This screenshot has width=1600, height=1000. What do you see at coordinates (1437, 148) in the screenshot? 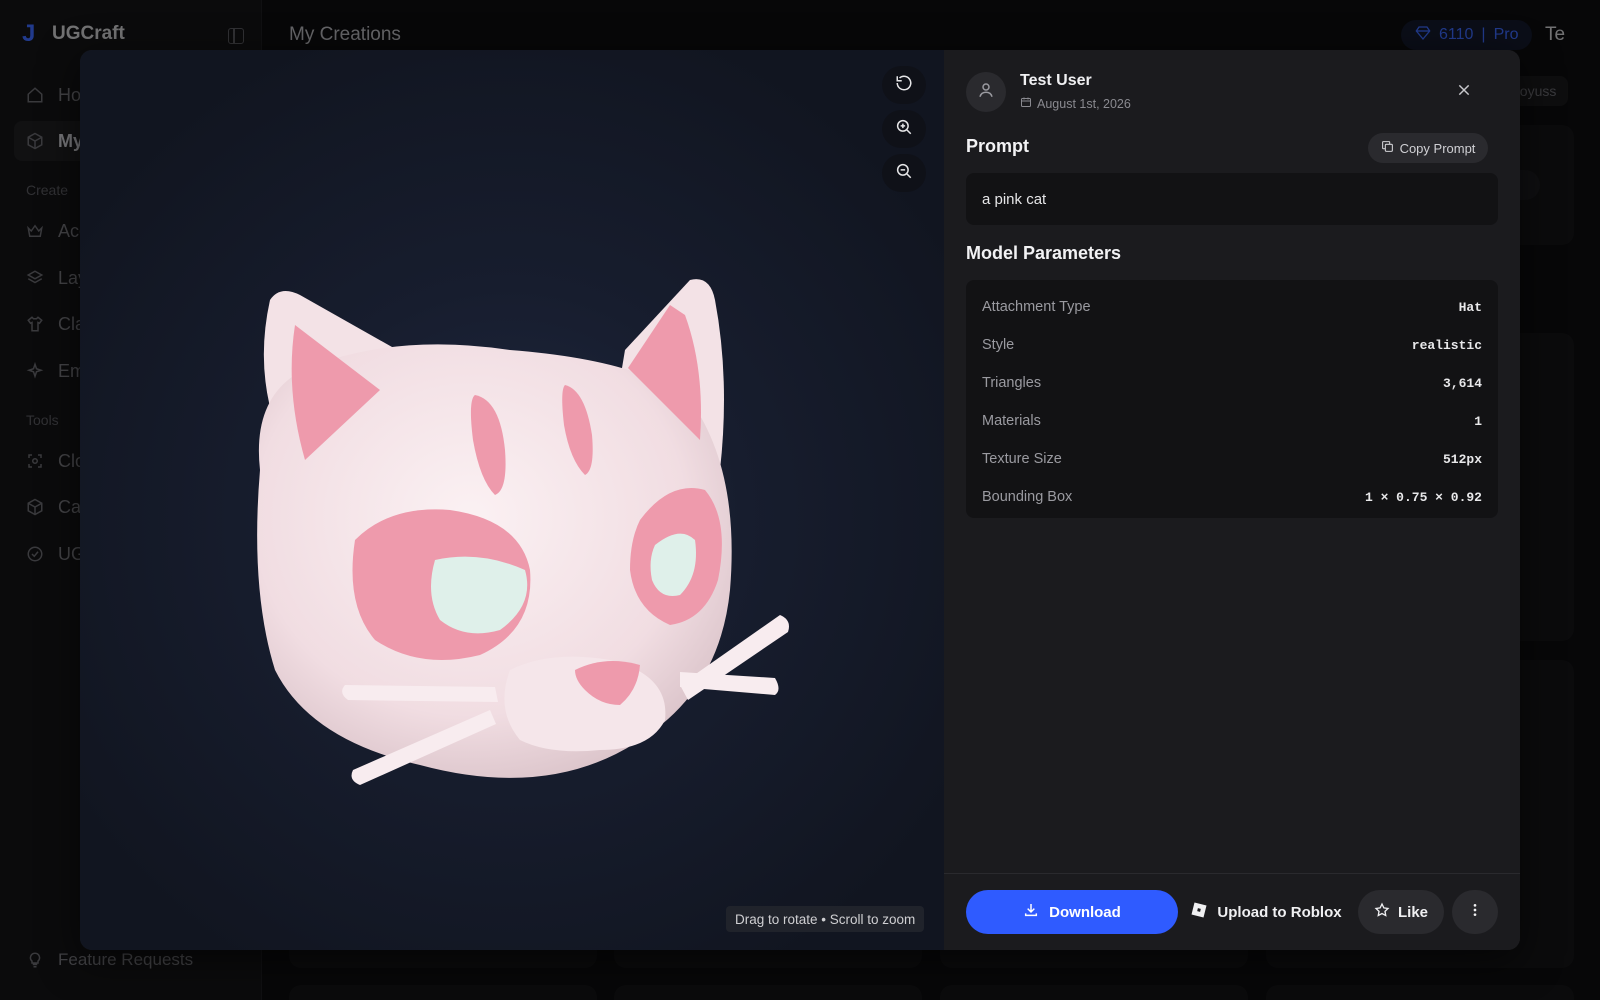
I see `copy-prompt-label: Copy Prompt` at bounding box center [1437, 148].